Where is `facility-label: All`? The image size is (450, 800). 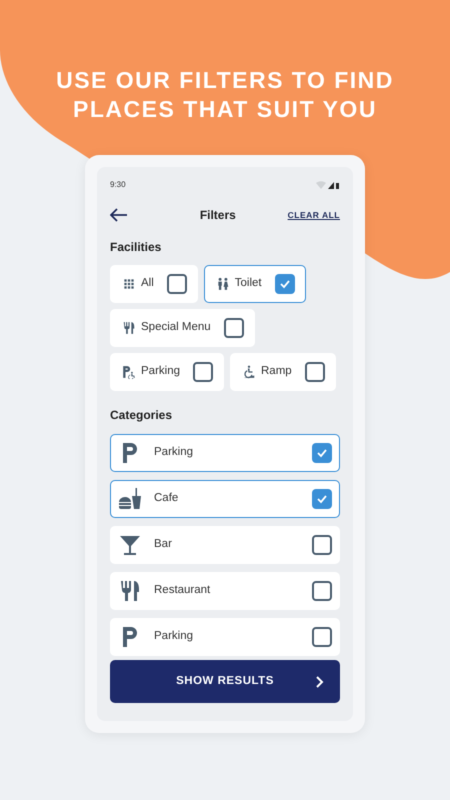
facility-label: All is located at coordinates (147, 284).